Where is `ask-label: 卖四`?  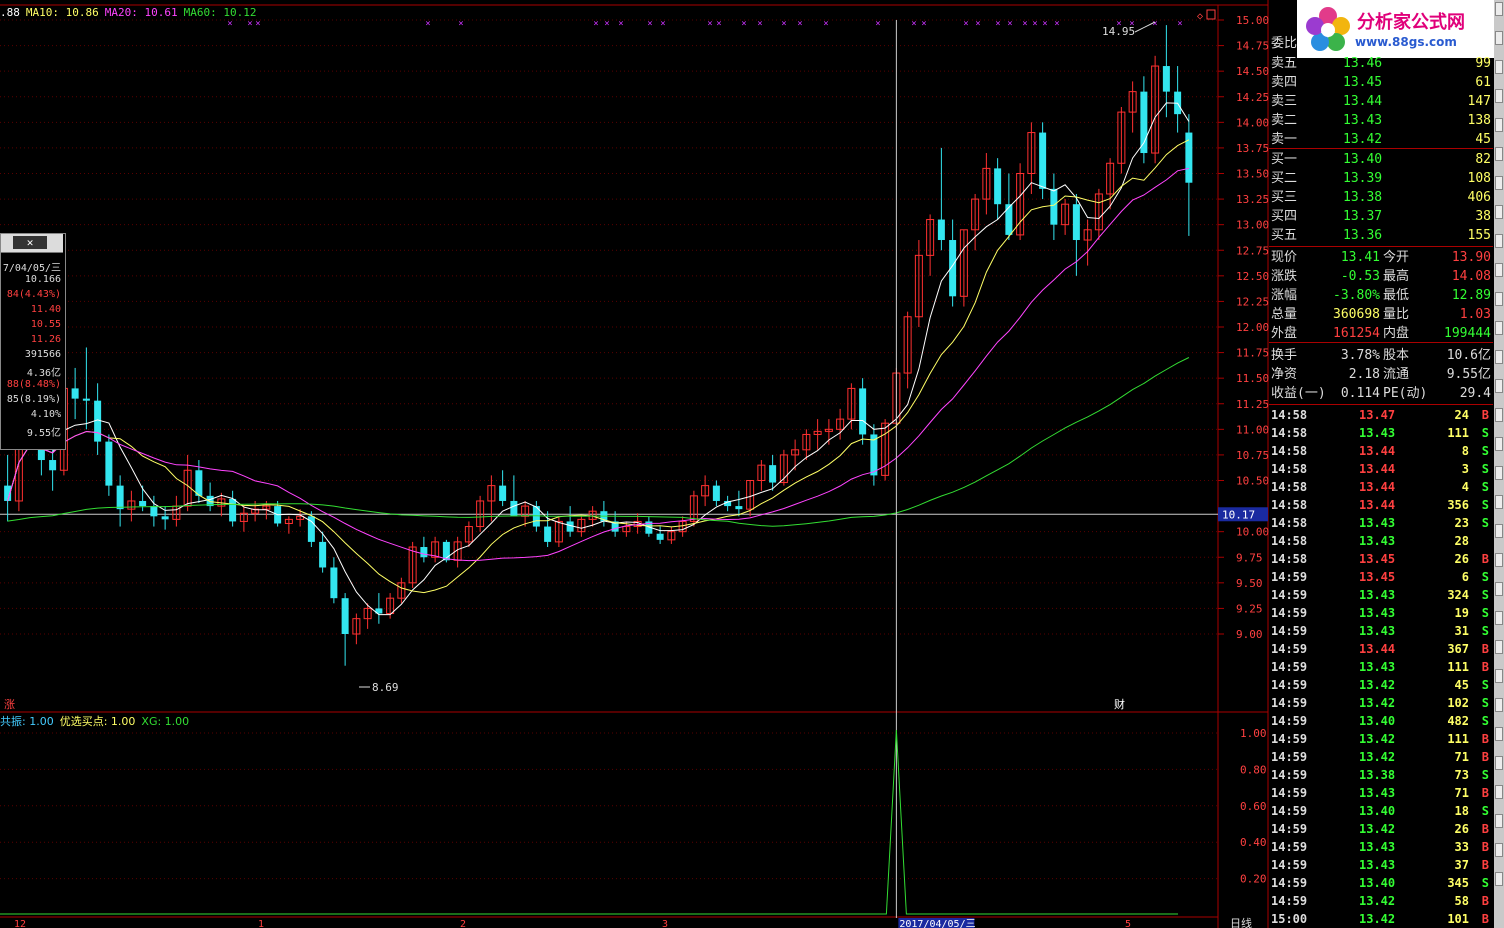
ask-label: 卖四 is located at coordinates (1284, 82).